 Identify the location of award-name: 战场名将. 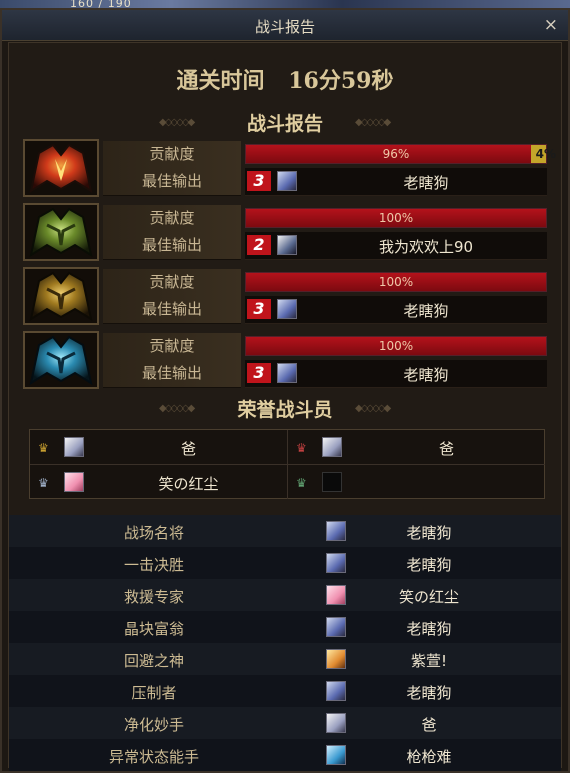
(153, 533).